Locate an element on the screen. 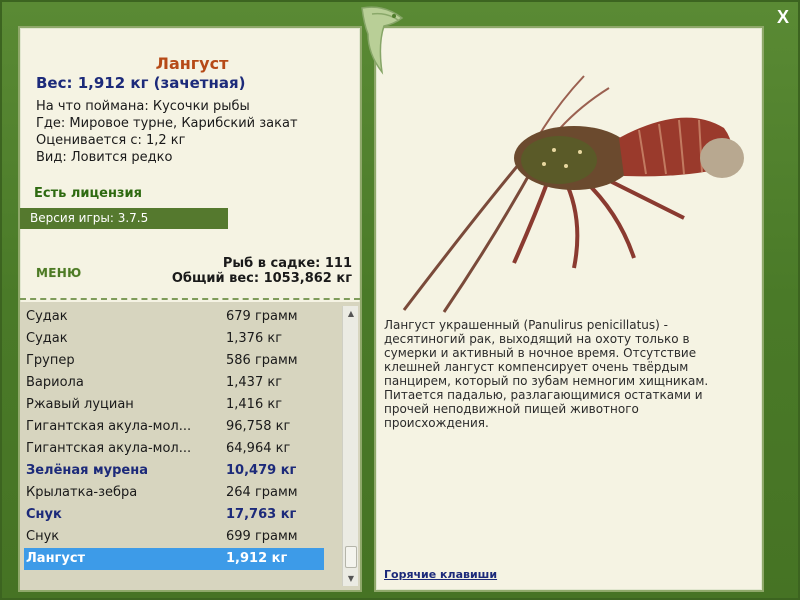 This screenshot has width=800, height=600. catch-fish-weight: 264 грамм is located at coordinates (262, 492).